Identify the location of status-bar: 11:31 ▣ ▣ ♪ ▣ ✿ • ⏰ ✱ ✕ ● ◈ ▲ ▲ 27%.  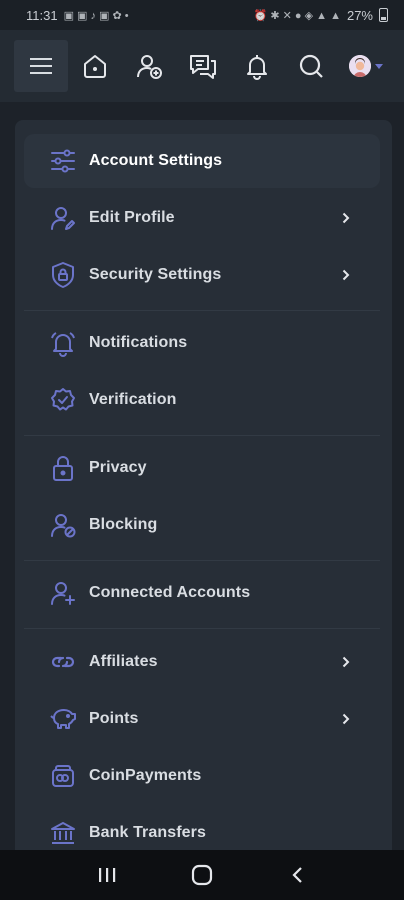
(202, 15).